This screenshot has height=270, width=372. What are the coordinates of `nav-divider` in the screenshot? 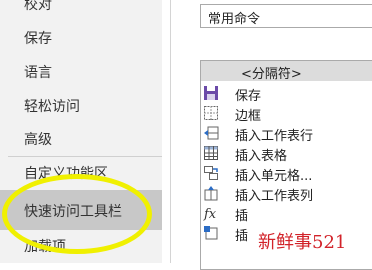 It's located at (85, 156).